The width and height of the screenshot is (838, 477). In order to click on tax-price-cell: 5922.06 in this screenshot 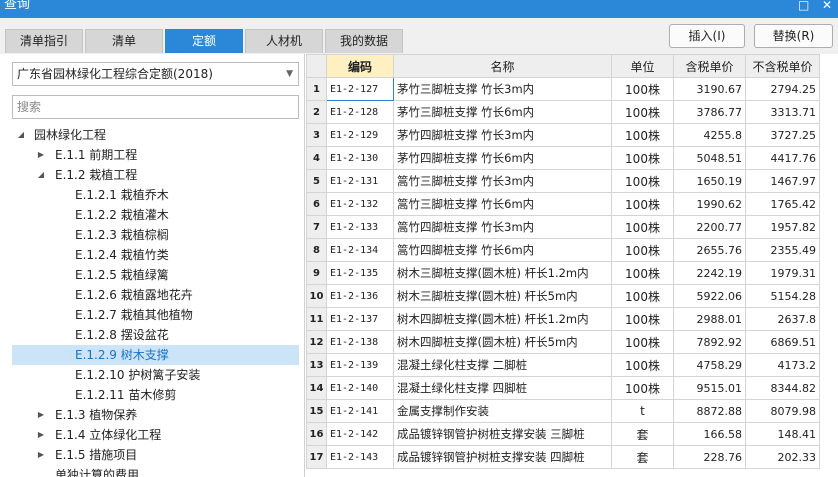, I will do `click(709, 296)`.